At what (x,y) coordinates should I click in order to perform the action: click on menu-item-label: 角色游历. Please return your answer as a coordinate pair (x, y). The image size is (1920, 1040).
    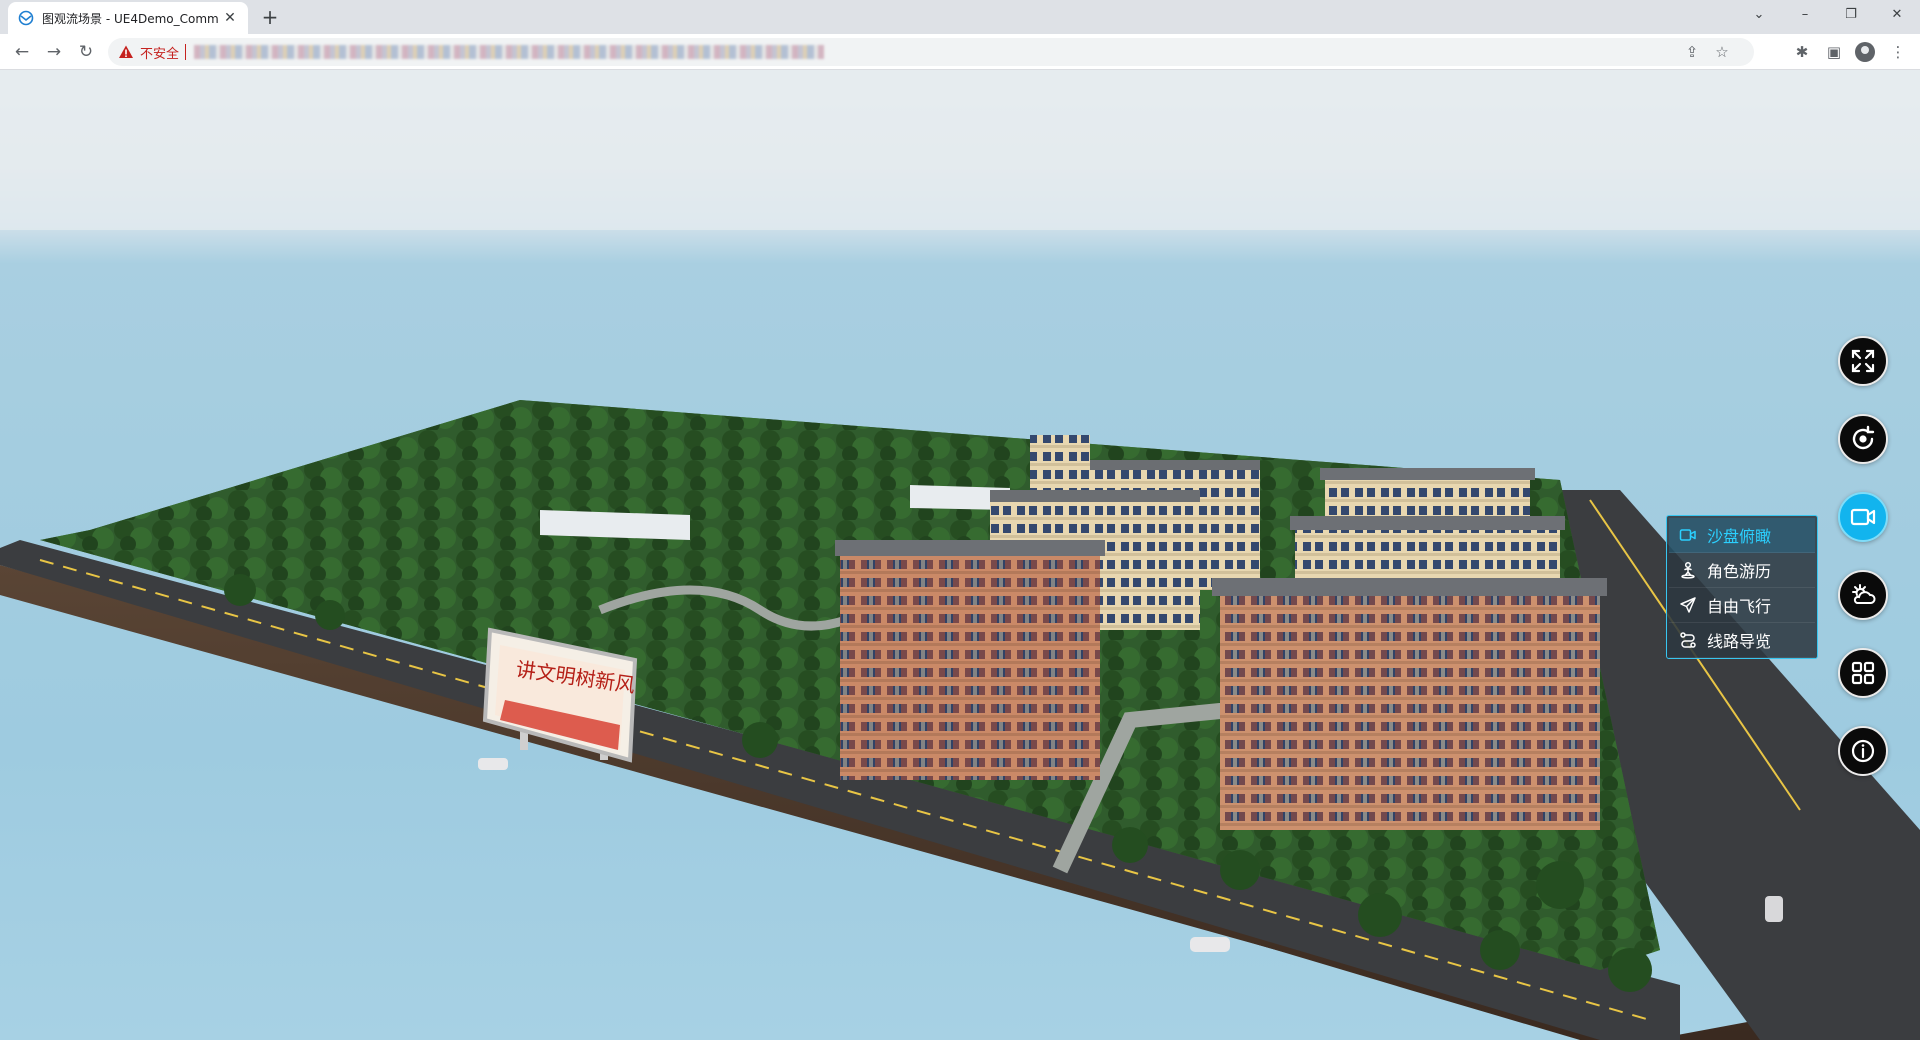
    Looking at the image, I should click on (1739, 571).